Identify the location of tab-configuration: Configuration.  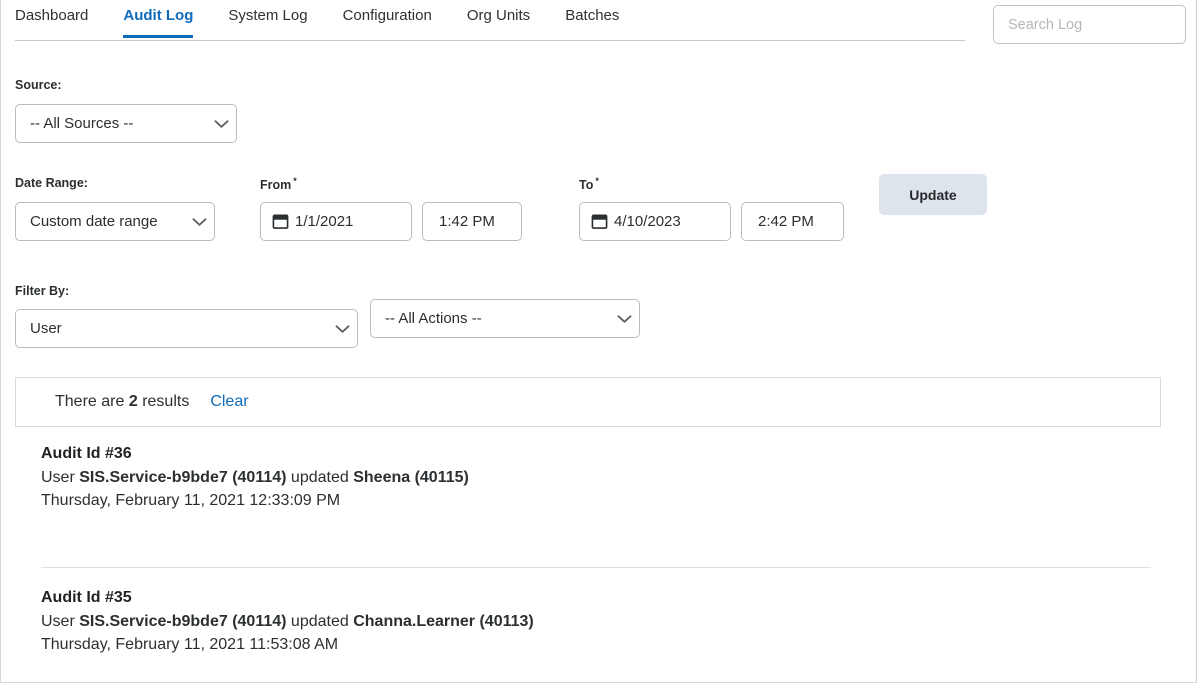
(387, 18).